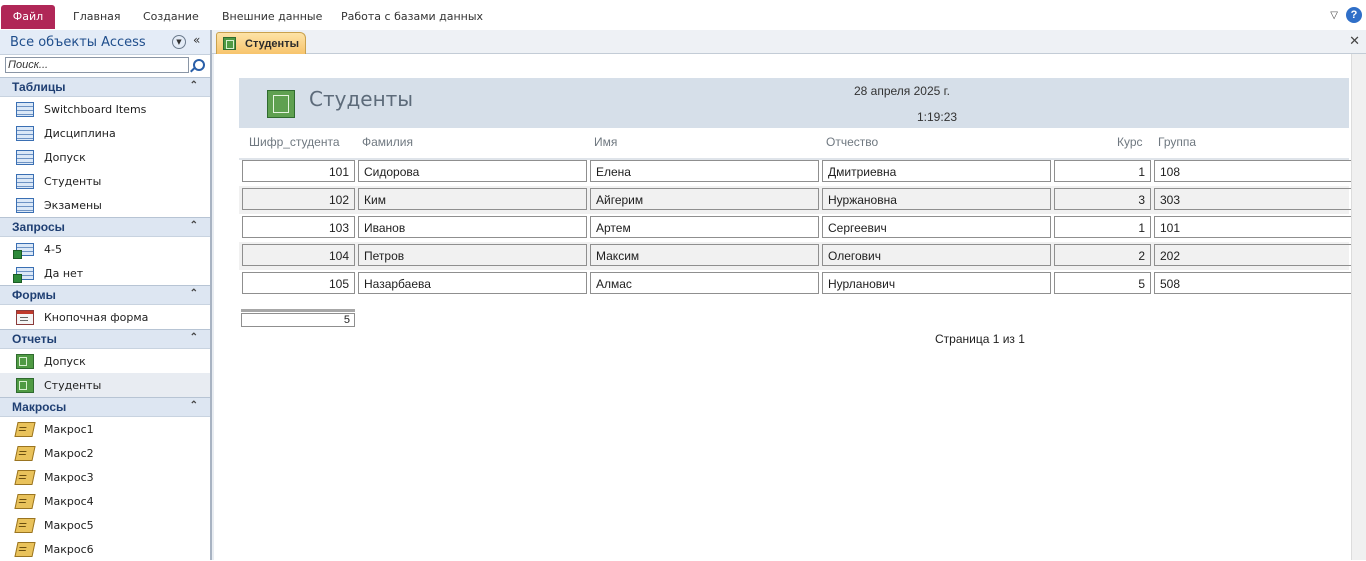 The height and width of the screenshot is (561, 1366). Describe the element at coordinates (704, 283) in the screenshot. I see `cell-name: Алмас` at that location.